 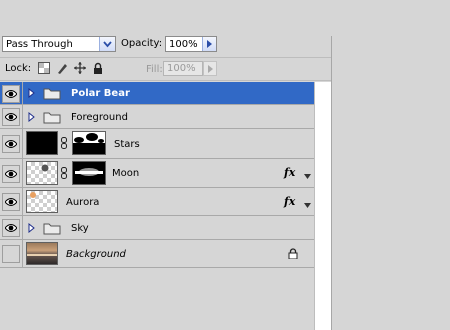 I want to click on lock-image-pixels-icon, so click(x=62, y=68).